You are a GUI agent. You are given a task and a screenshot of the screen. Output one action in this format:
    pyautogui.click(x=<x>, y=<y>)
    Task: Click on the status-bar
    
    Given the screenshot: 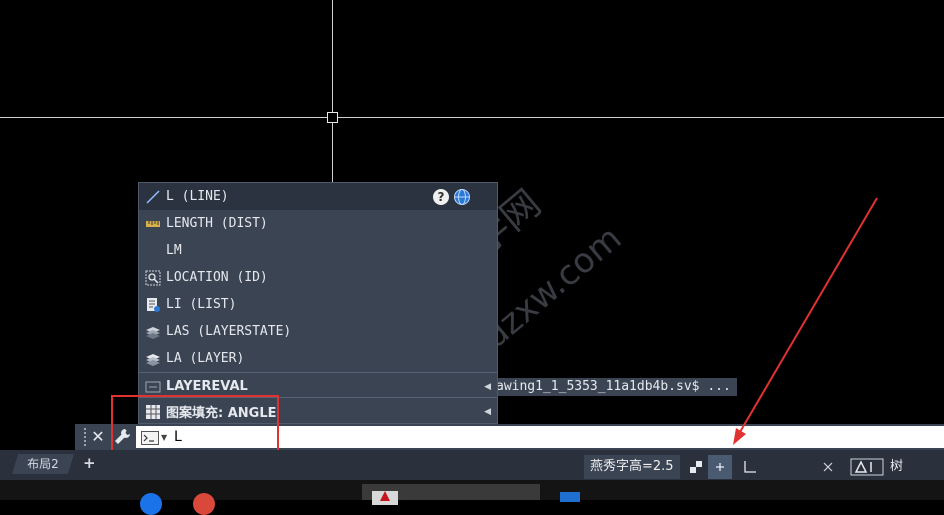 What is the action you would take?
    pyautogui.click(x=472, y=465)
    